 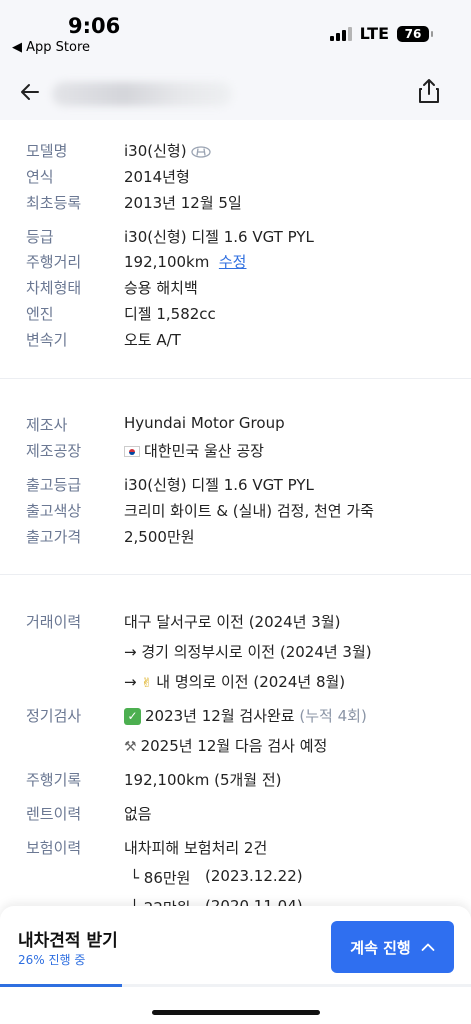 I want to click on share-icon, so click(x=429, y=91).